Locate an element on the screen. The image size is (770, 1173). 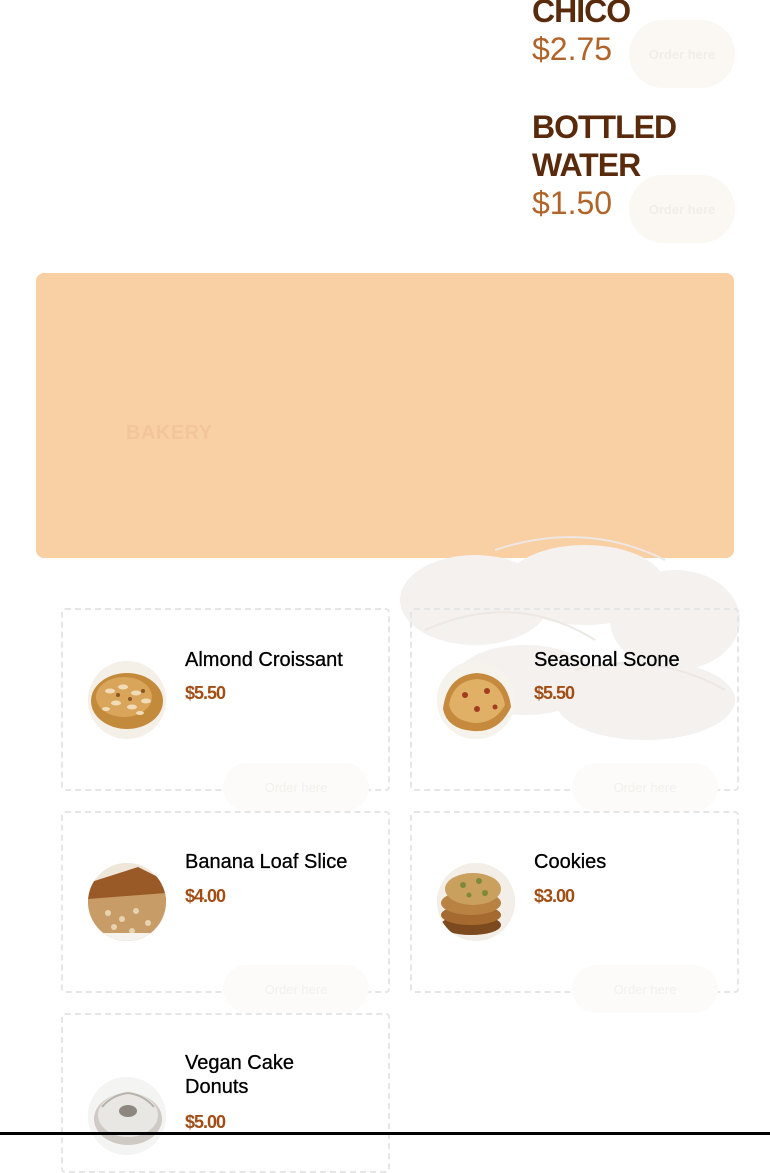
drink-name: CHICO is located at coordinates (581, 14).